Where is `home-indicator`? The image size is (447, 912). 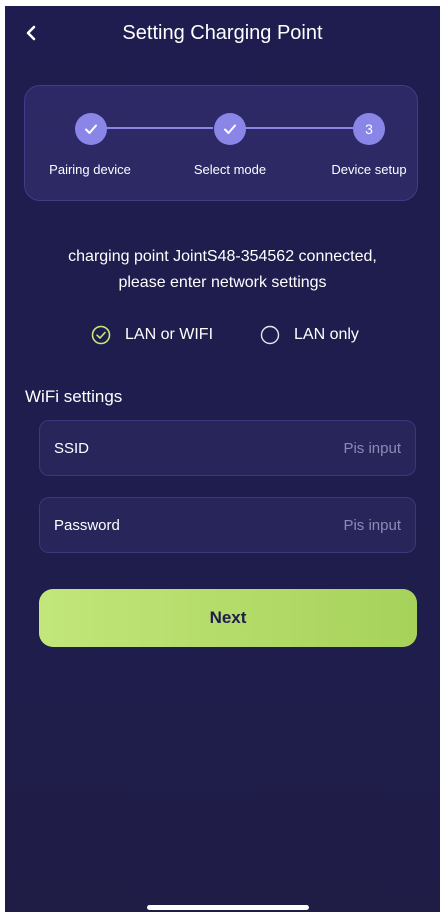
home-indicator is located at coordinates (228, 907).